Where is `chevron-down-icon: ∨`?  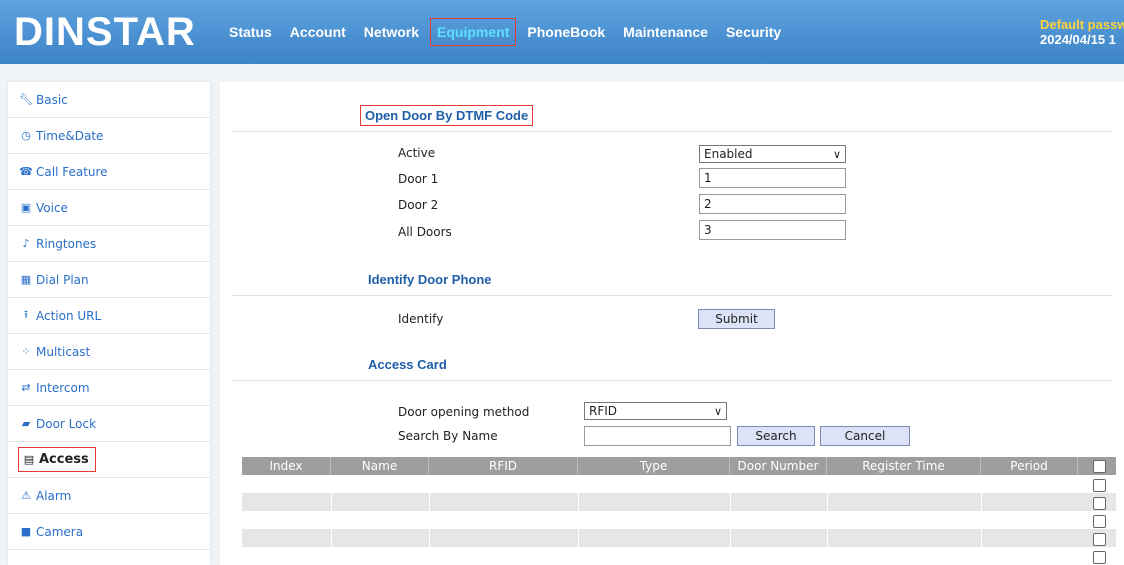
chevron-down-icon: ∨ is located at coordinates (717, 411).